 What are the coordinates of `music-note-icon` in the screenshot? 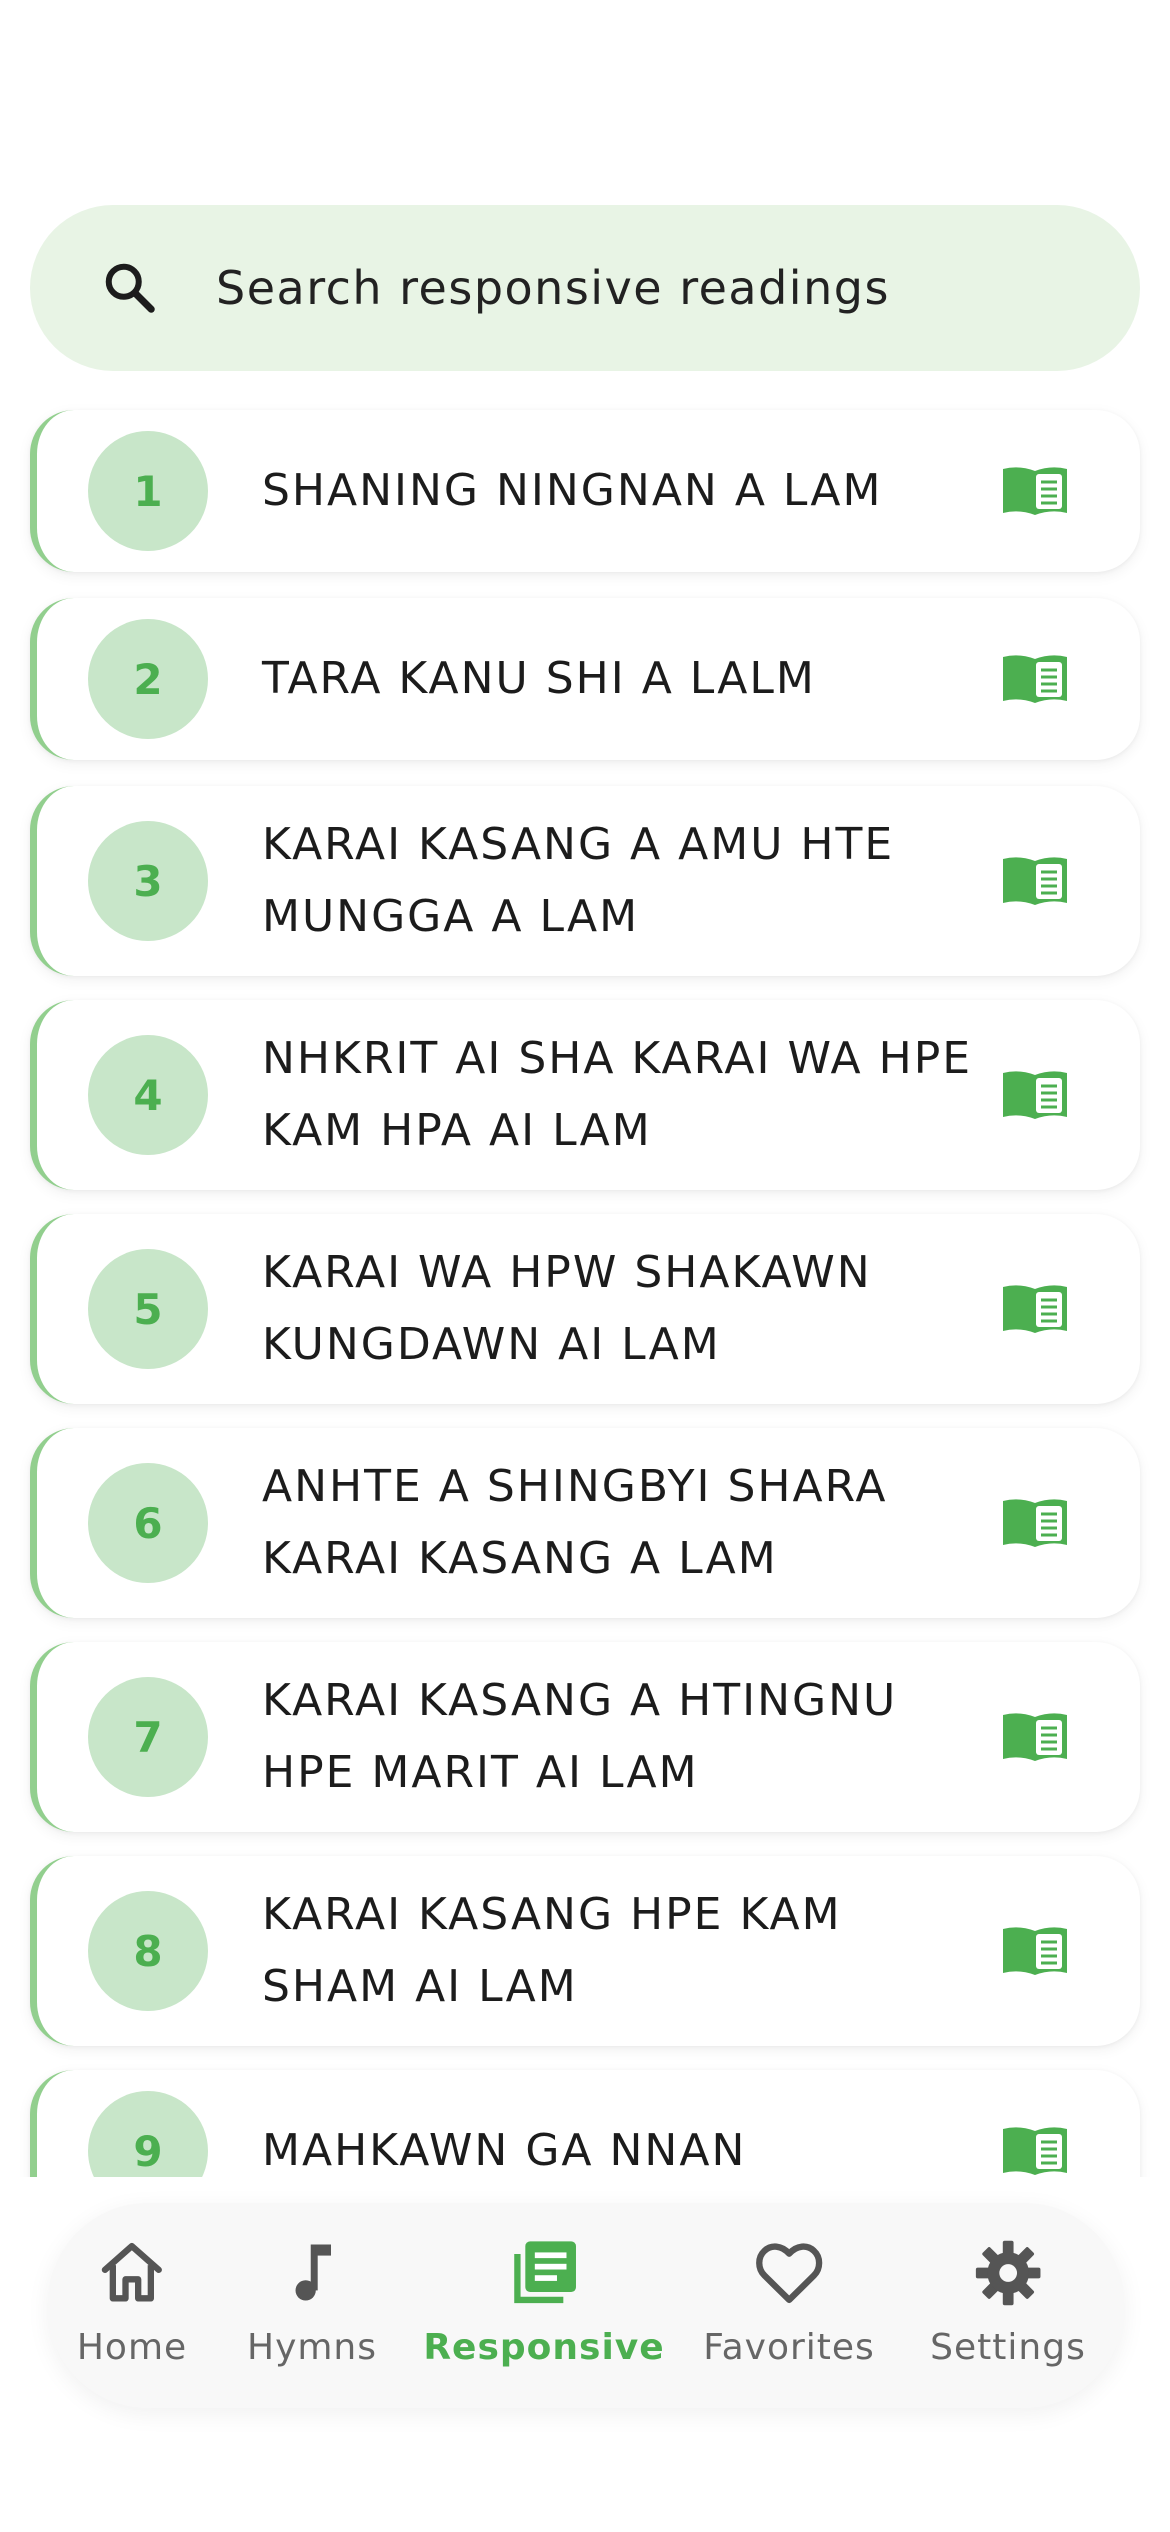 It's located at (313, 2272).